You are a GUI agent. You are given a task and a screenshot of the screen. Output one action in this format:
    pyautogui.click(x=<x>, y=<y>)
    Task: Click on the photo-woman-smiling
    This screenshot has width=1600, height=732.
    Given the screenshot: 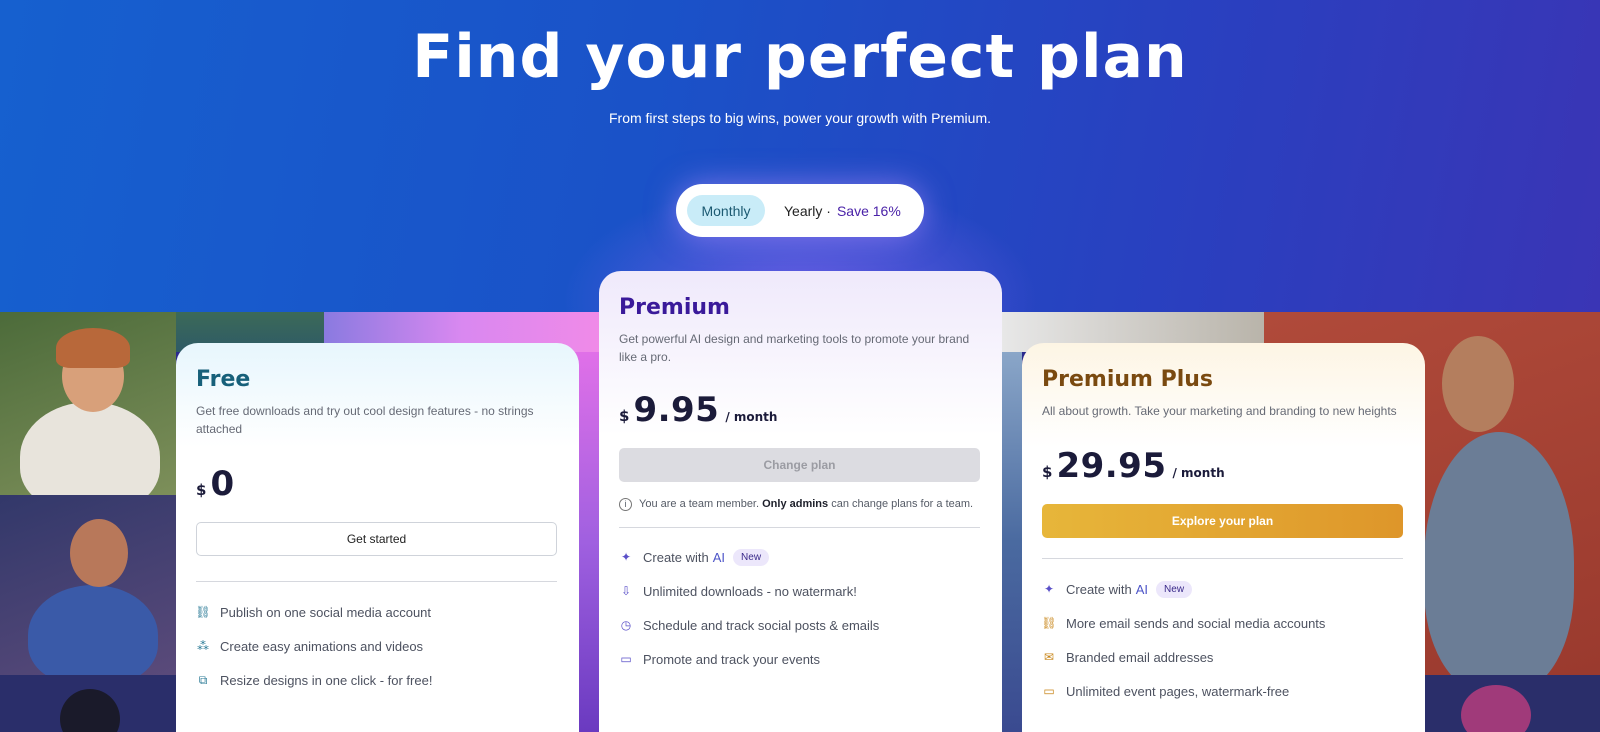 What is the action you would take?
    pyautogui.click(x=88, y=403)
    